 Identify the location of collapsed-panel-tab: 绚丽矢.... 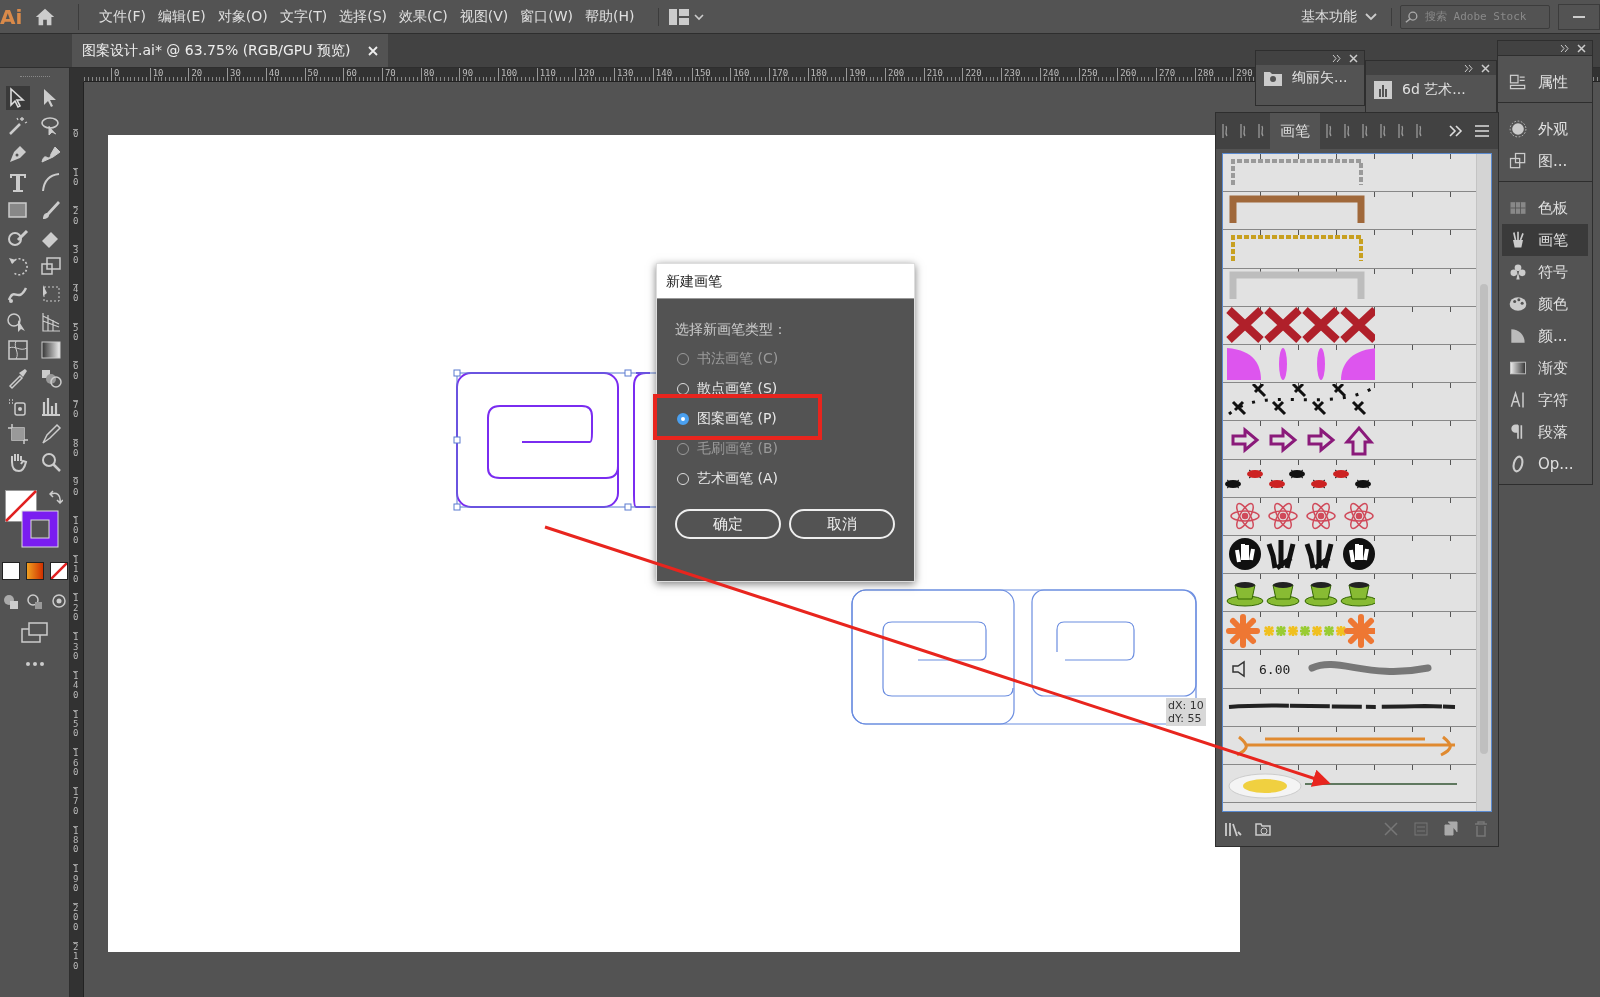
(1305, 78).